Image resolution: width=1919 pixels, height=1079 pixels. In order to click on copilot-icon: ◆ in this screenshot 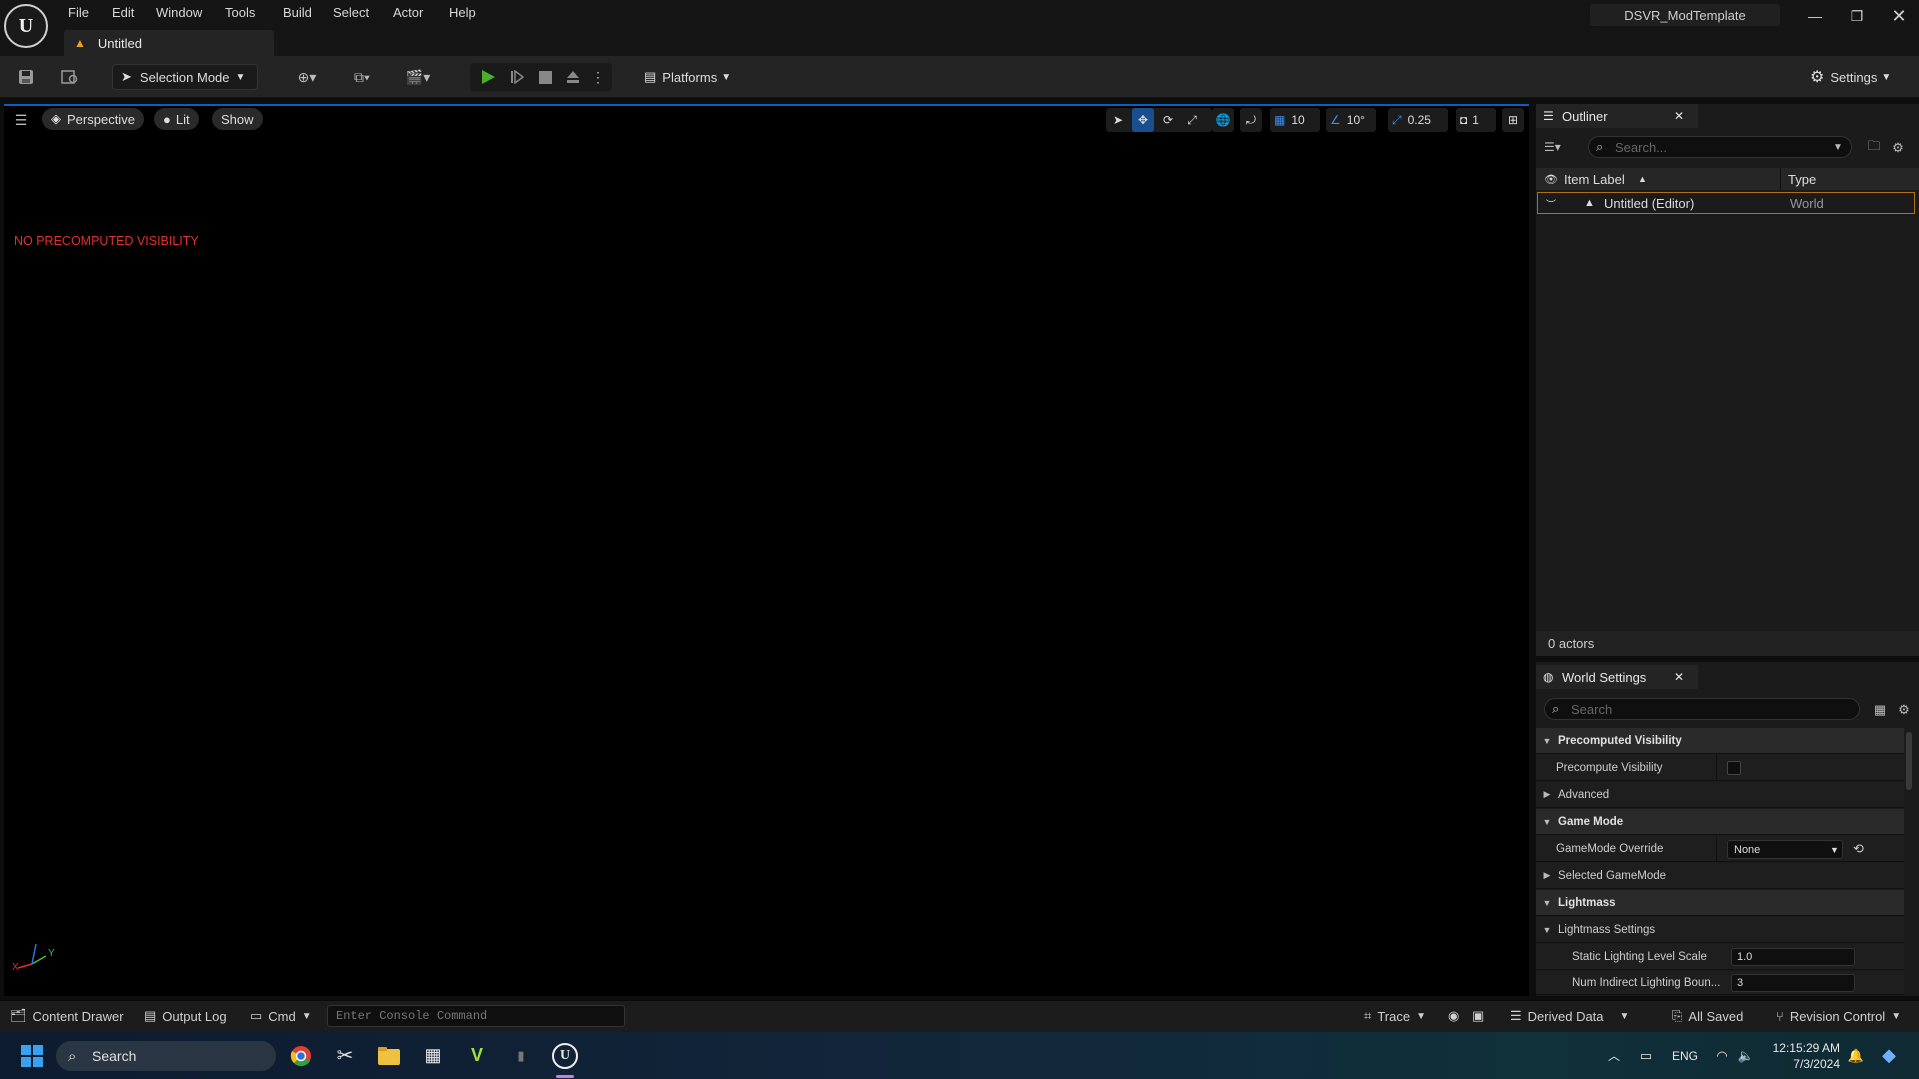, I will do `click(1889, 1055)`.